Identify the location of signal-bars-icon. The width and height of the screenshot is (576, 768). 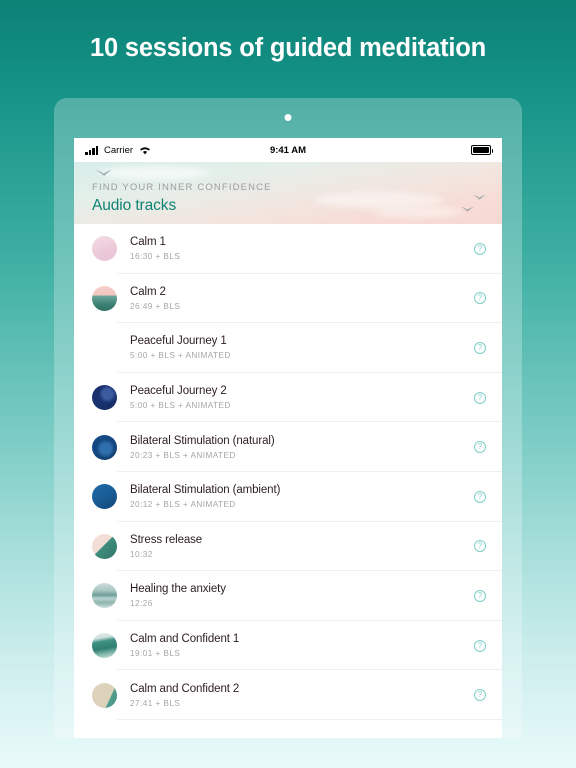
(91, 150).